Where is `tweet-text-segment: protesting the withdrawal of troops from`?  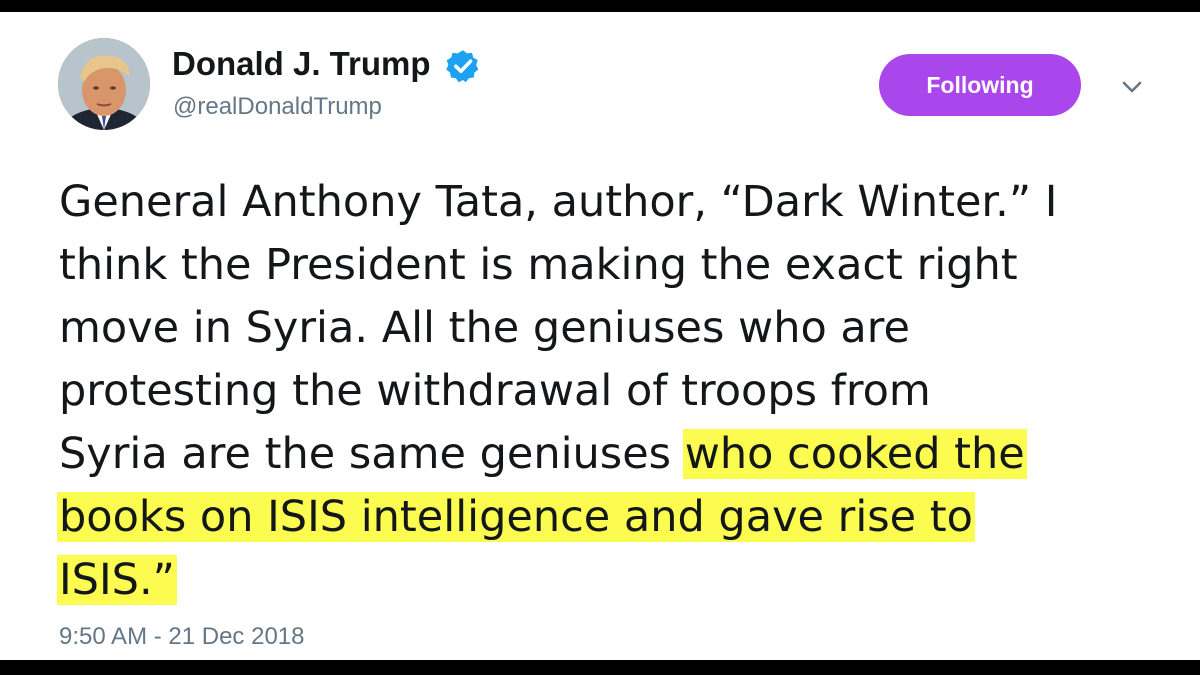
tweet-text-segment: protesting the withdrawal of troops from is located at coordinates (495, 391).